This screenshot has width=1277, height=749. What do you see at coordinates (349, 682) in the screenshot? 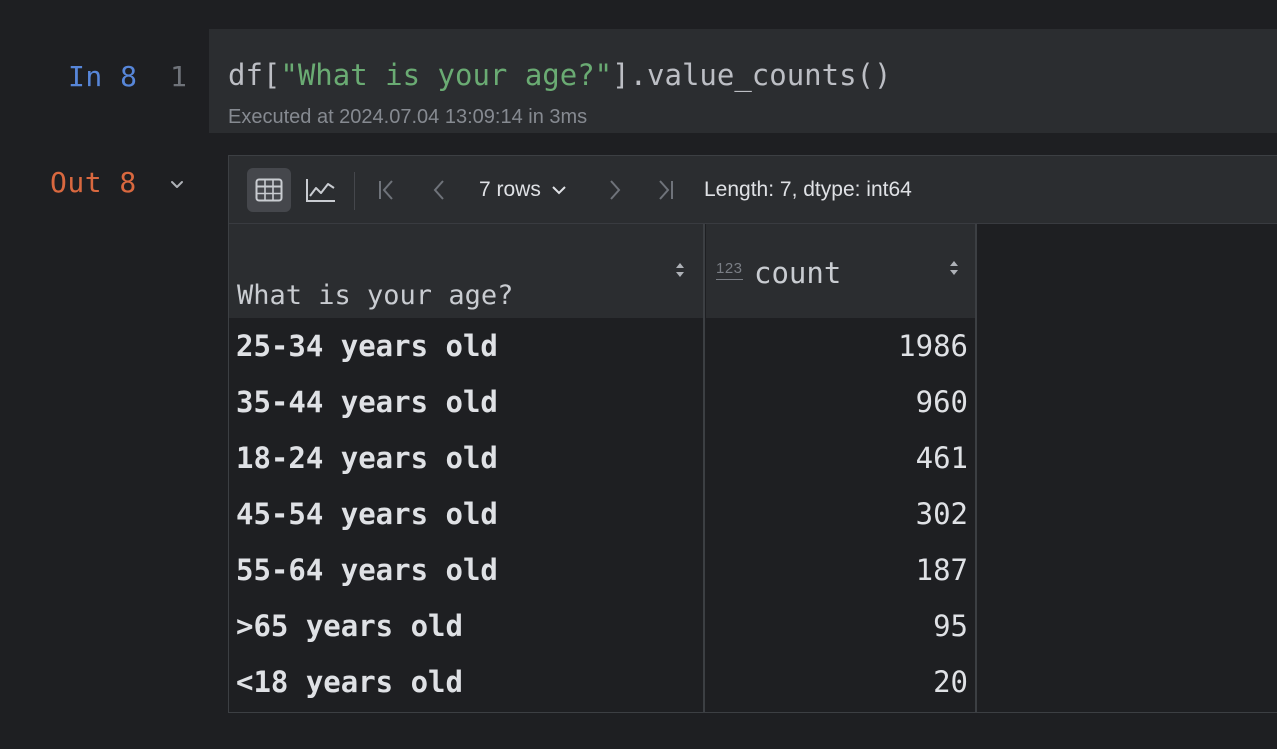
I see `table-row-label: <18 years old` at bounding box center [349, 682].